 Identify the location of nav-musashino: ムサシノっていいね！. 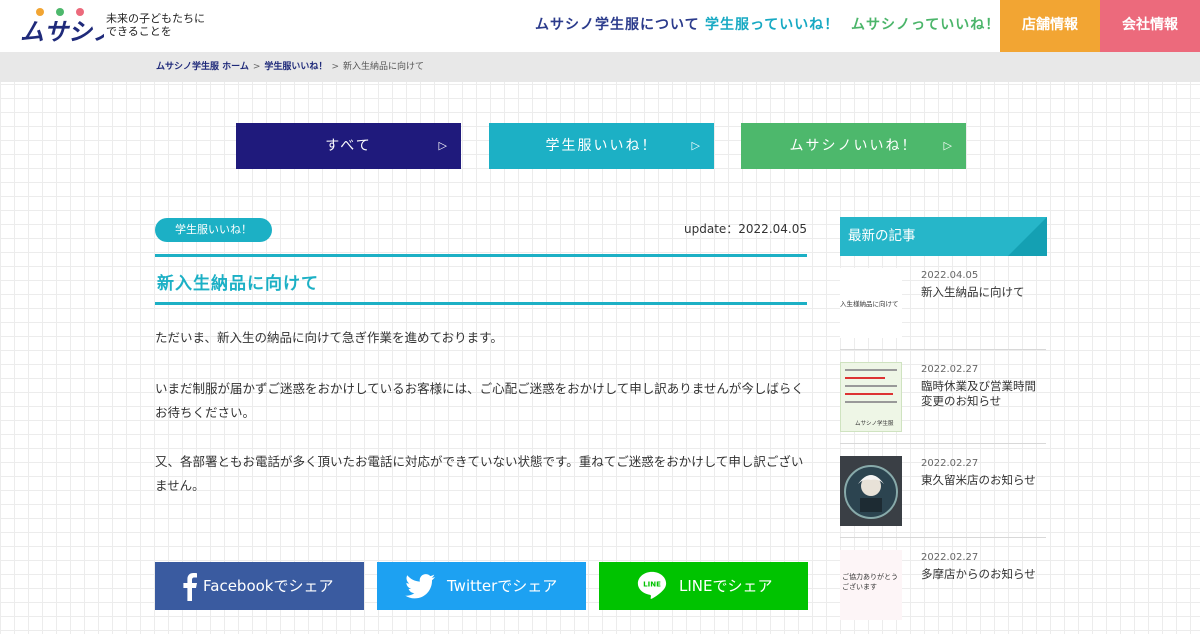
(925, 26).